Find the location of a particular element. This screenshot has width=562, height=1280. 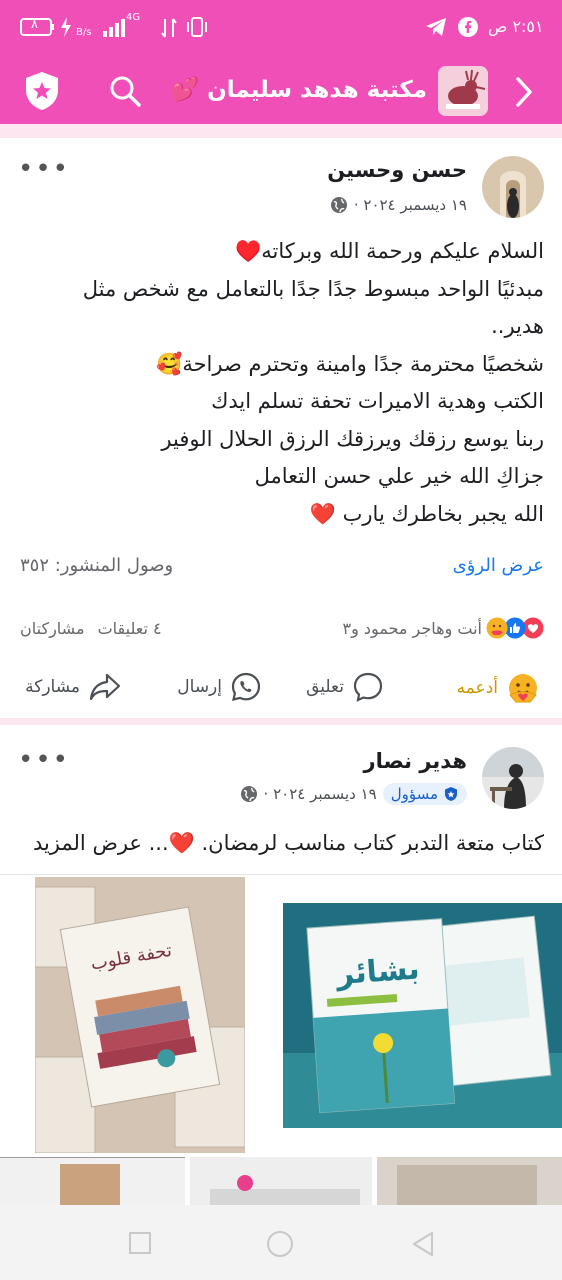

verified-shield-icon is located at coordinates (451, 794).